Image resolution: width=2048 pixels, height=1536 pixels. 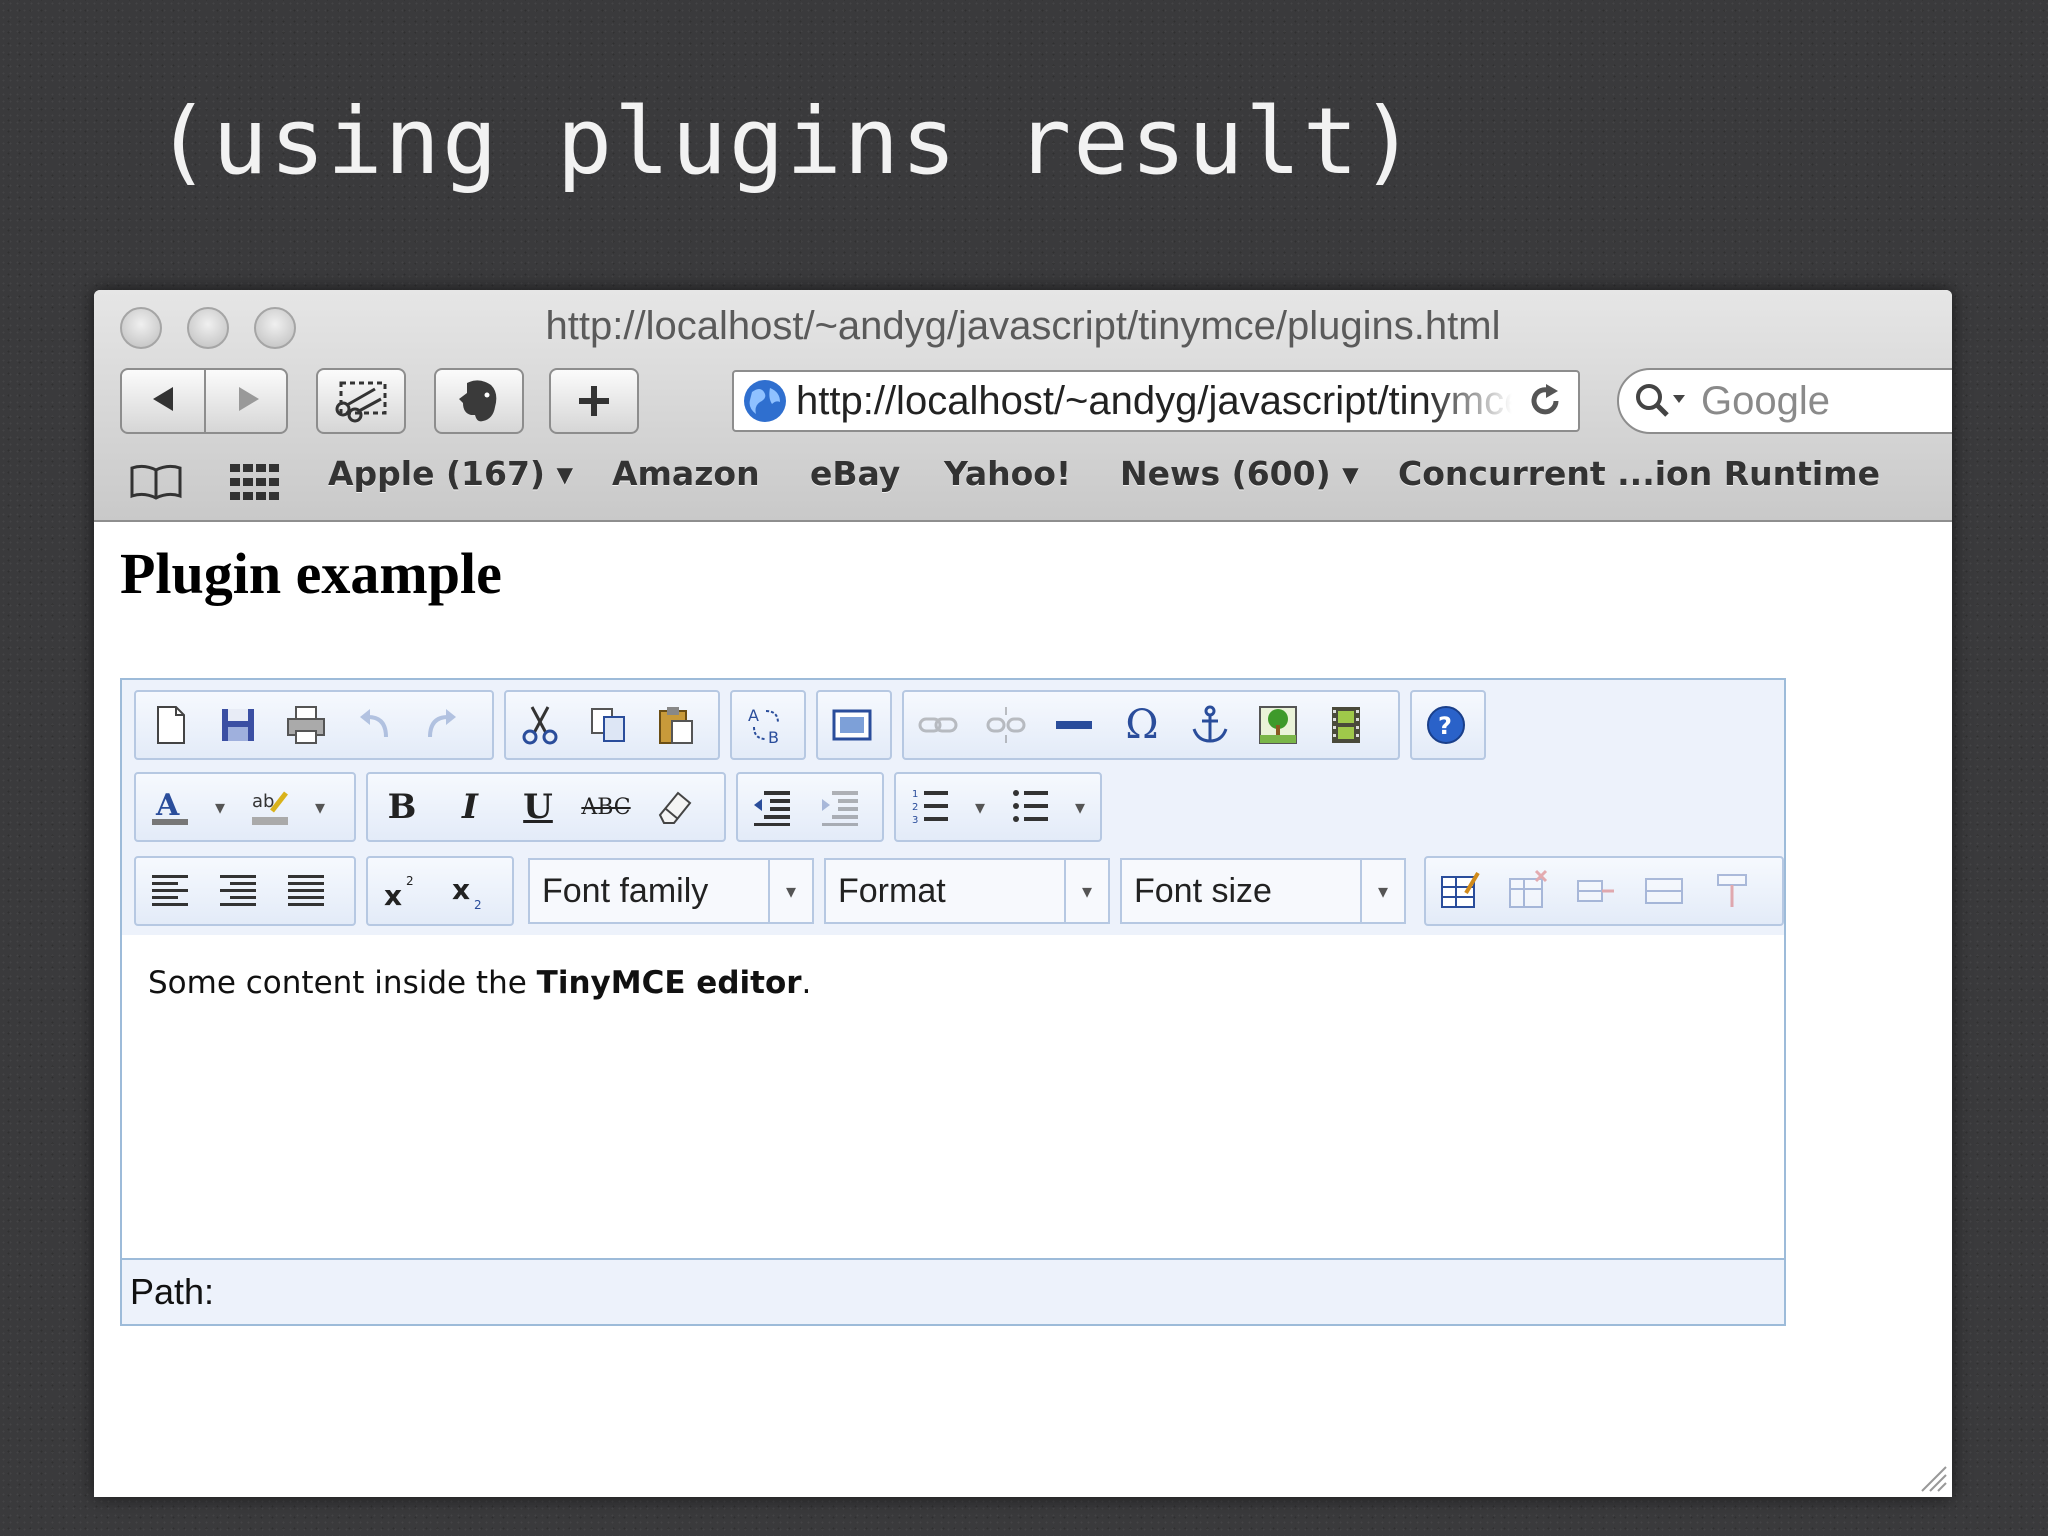 What do you see at coordinates (1639, 473) in the screenshot?
I see `bookmark-concurrent: Concurrent ...ion Runtime` at bounding box center [1639, 473].